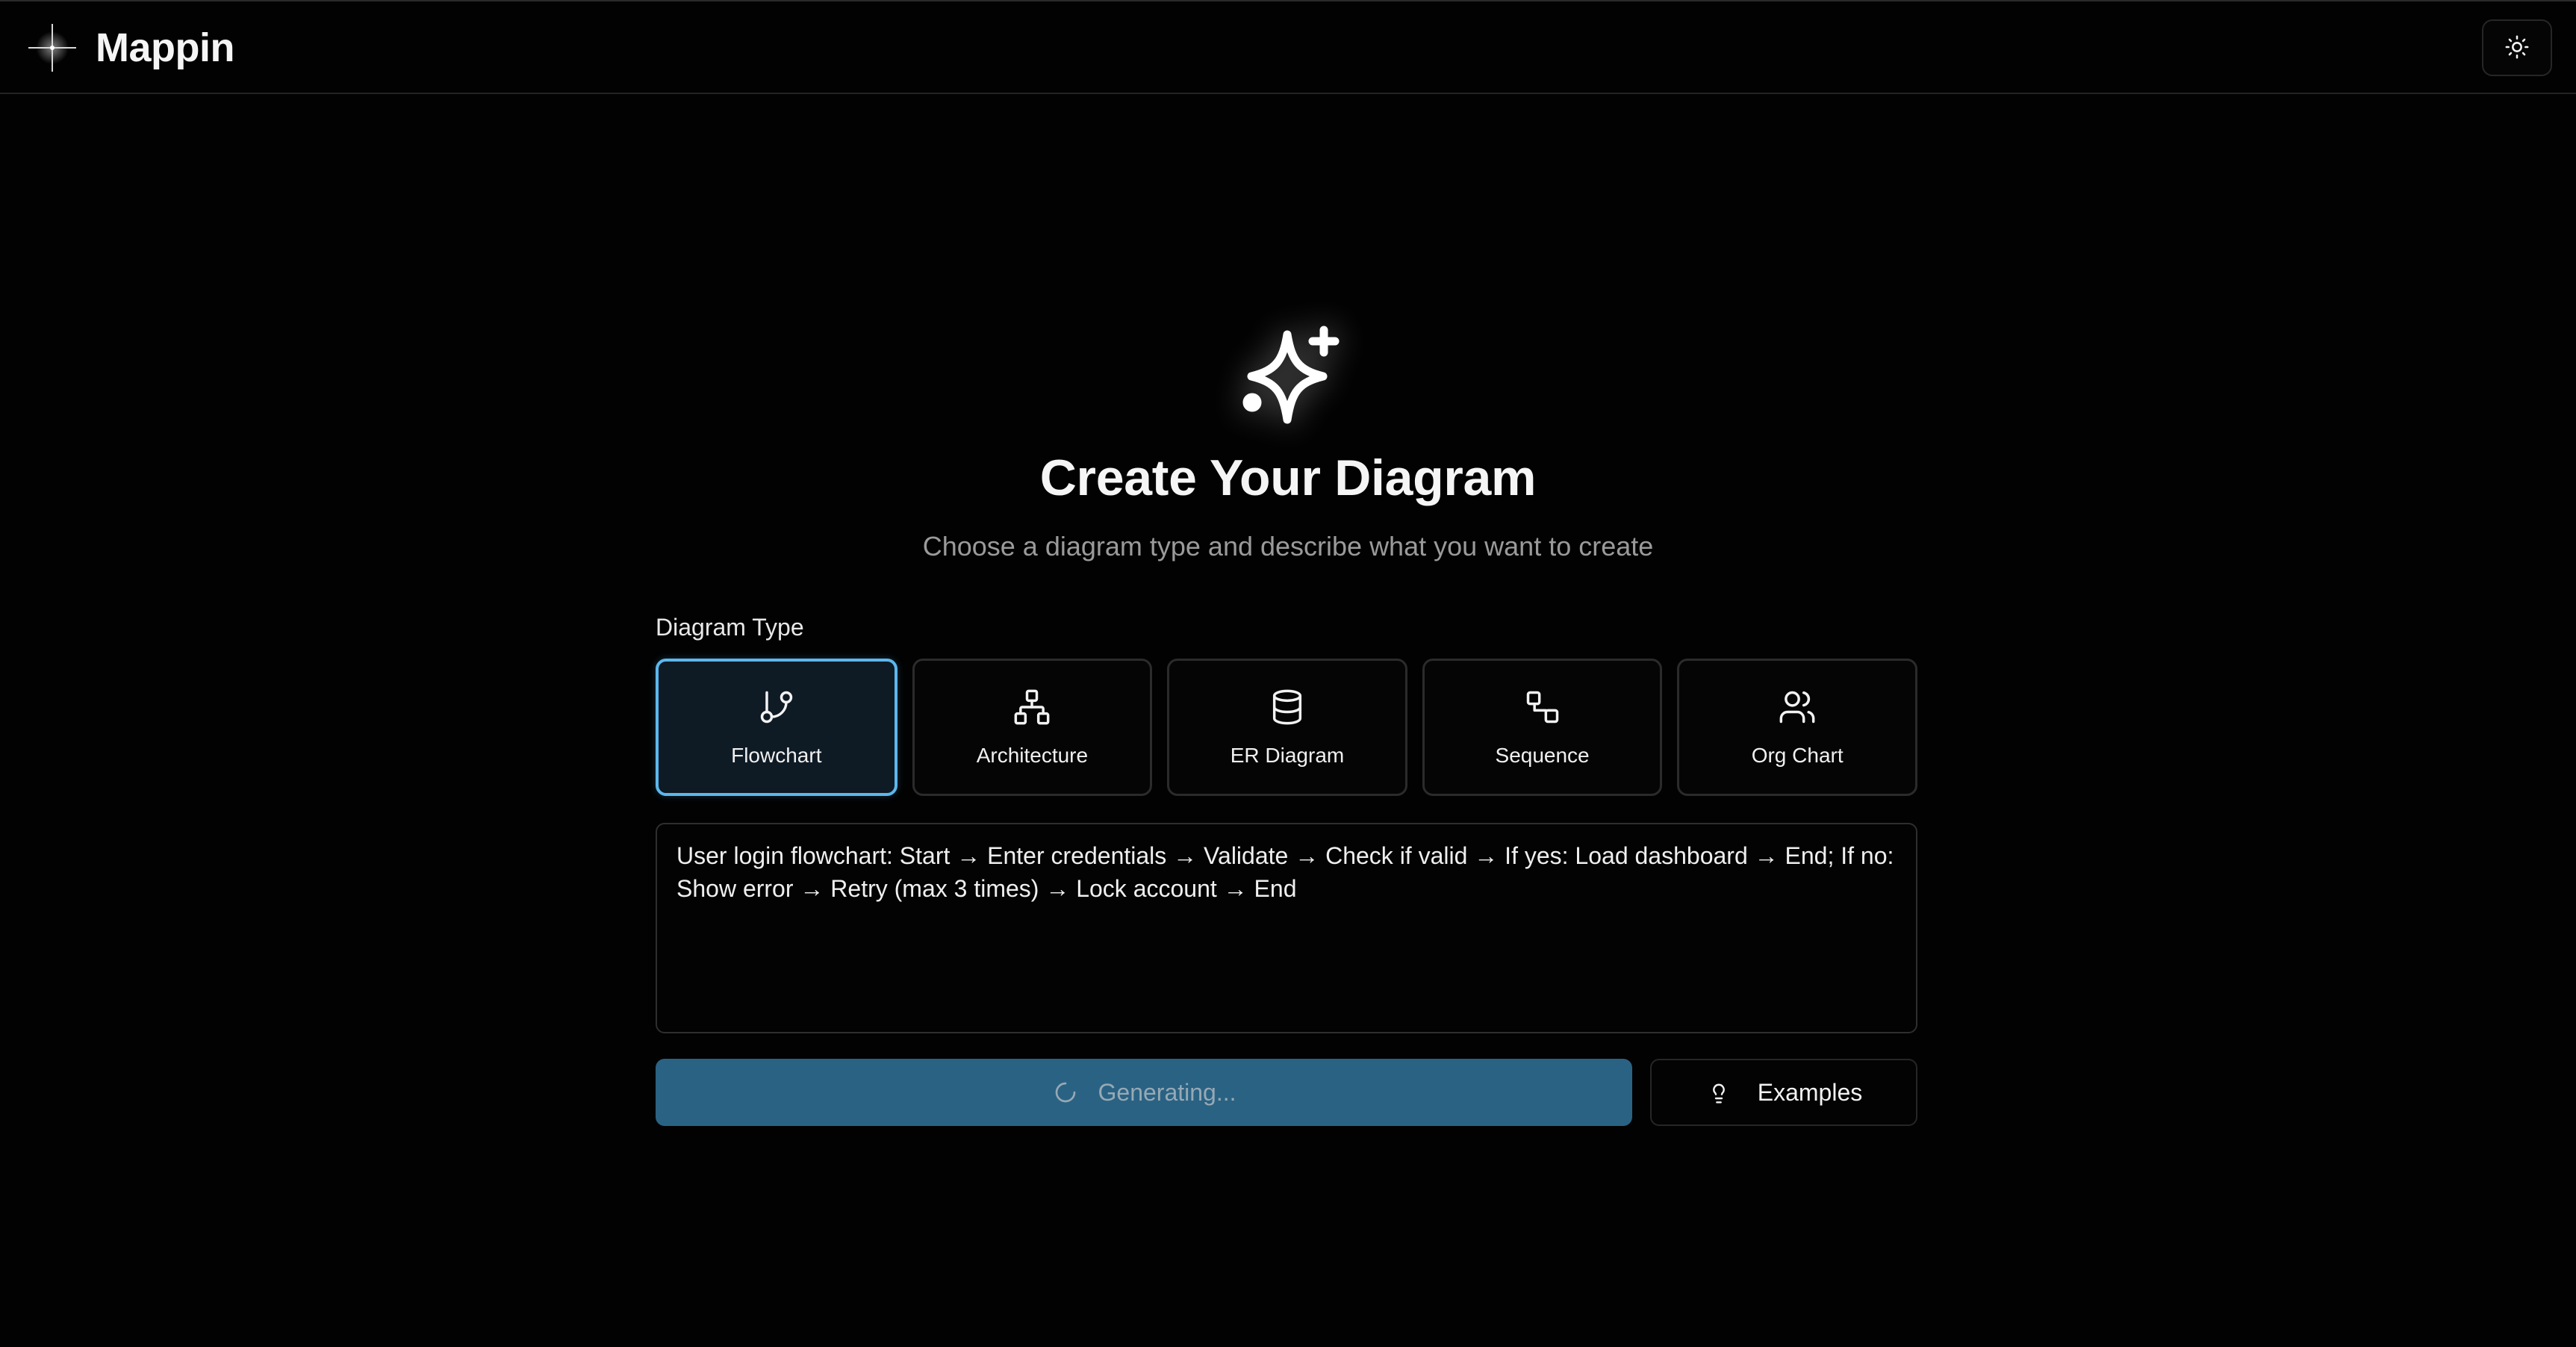 The image size is (2576, 1347). What do you see at coordinates (52, 47) in the screenshot?
I see `sparkle-logo-icon` at bounding box center [52, 47].